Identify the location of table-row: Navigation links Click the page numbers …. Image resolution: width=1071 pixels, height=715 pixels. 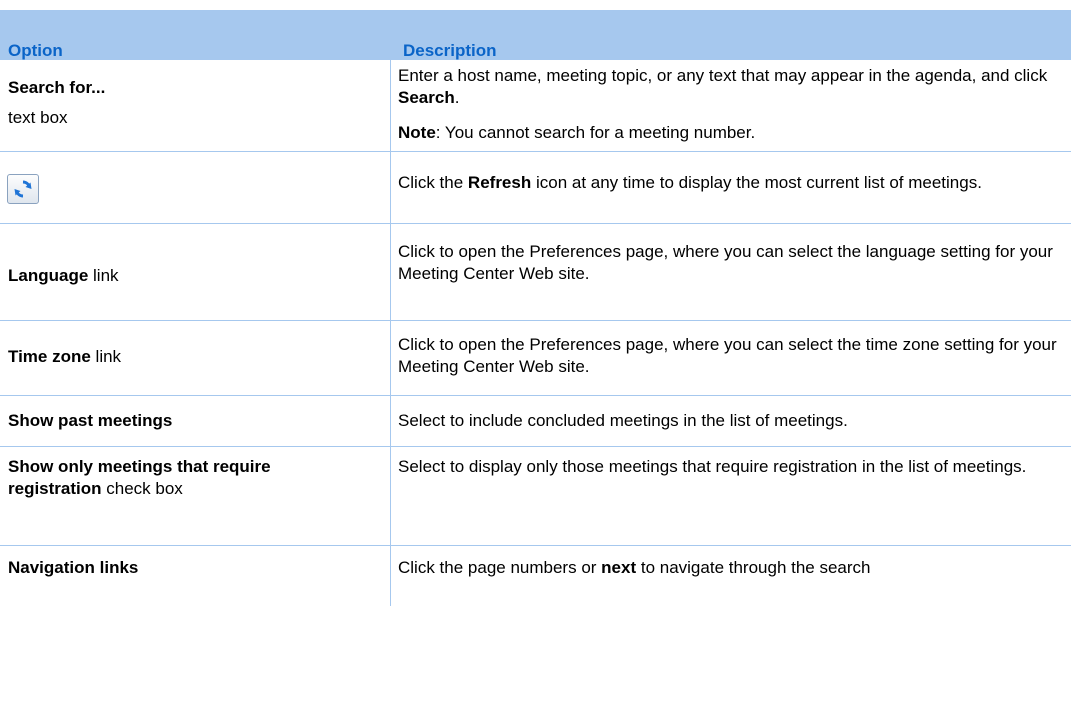
(535, 576).